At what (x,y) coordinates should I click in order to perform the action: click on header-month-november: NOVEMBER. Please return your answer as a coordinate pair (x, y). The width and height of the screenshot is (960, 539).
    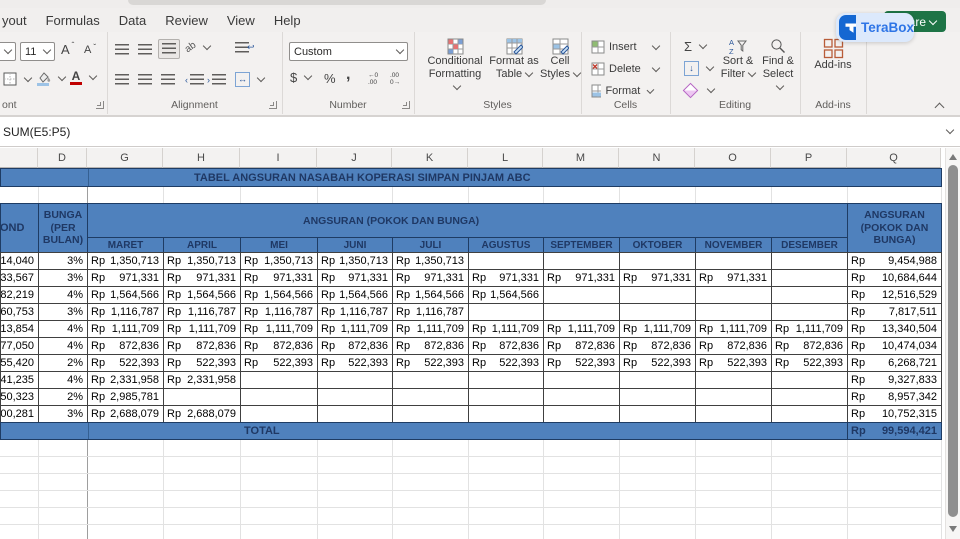
    Looking at the image, I should click on (733, 245).